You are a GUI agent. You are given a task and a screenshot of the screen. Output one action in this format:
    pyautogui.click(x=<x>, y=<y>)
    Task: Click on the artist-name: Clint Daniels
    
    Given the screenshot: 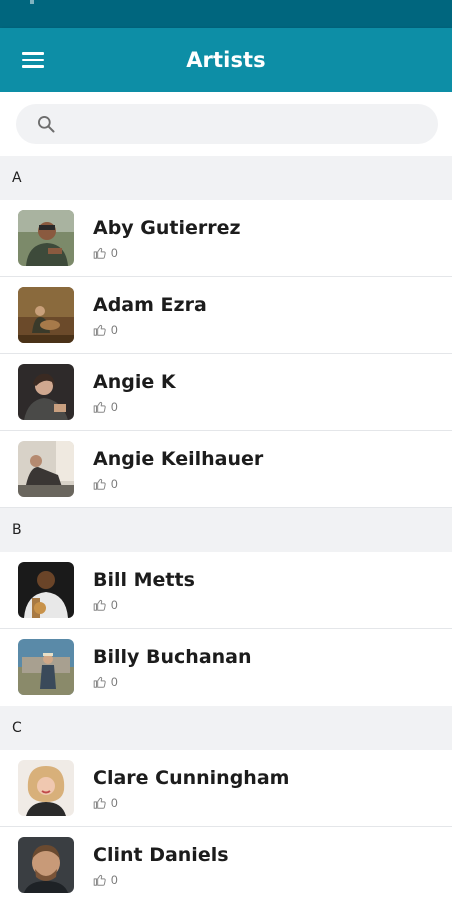 What is the action you would take?
    pyautogui.click(x=161, y=855)
    